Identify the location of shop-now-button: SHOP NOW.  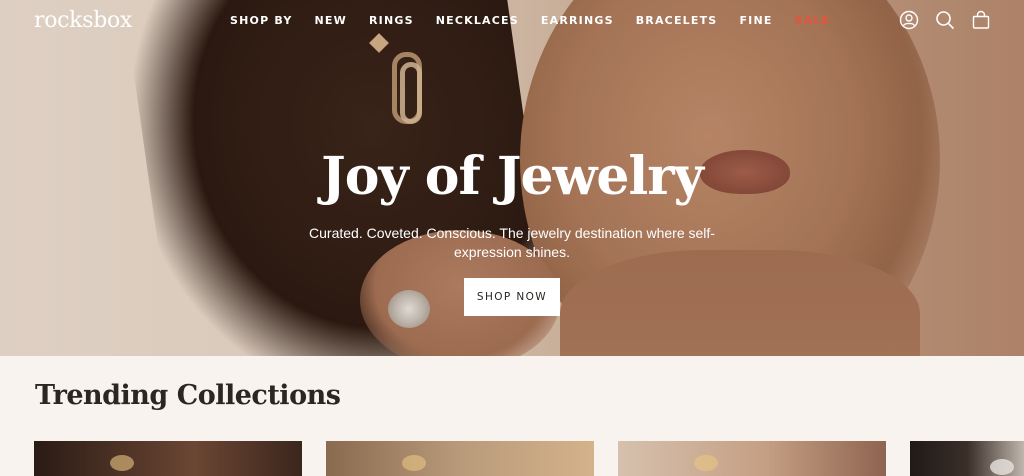
(512, 297).